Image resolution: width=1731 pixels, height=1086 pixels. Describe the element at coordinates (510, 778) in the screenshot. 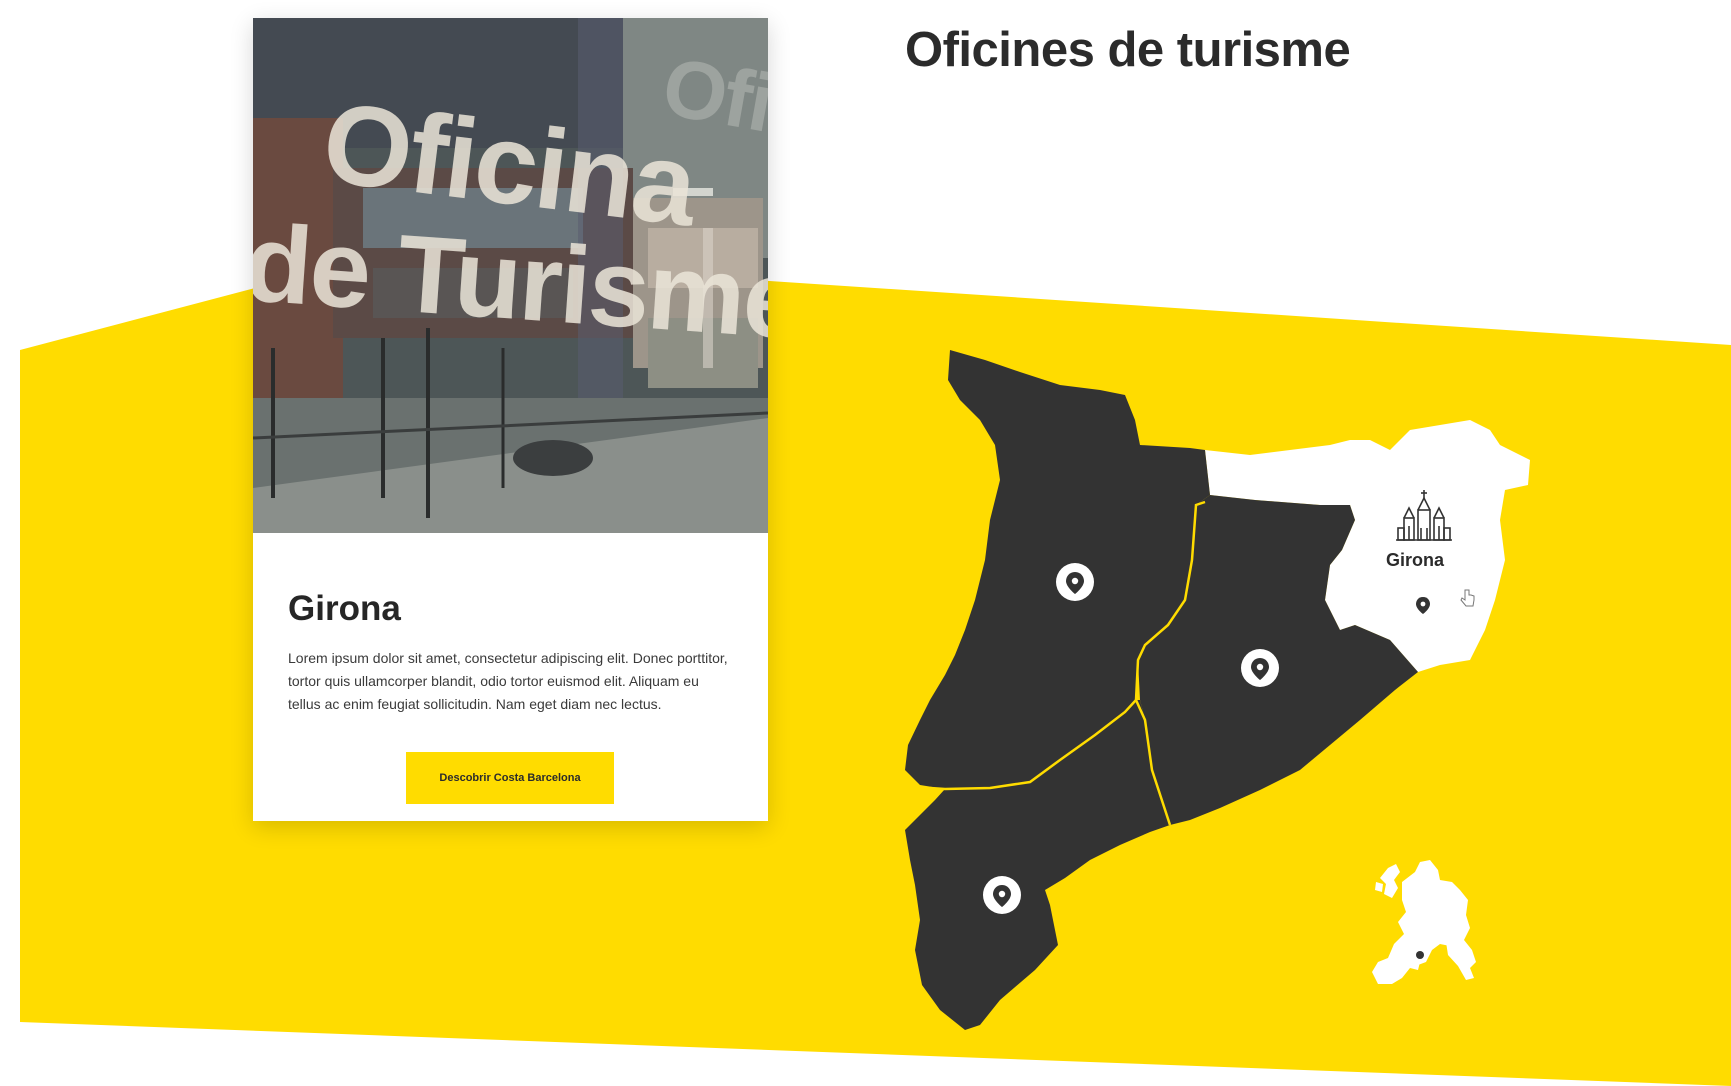

I see `discover-costa-barcelona-button: Descobrir Costa Barcelona` at that location.